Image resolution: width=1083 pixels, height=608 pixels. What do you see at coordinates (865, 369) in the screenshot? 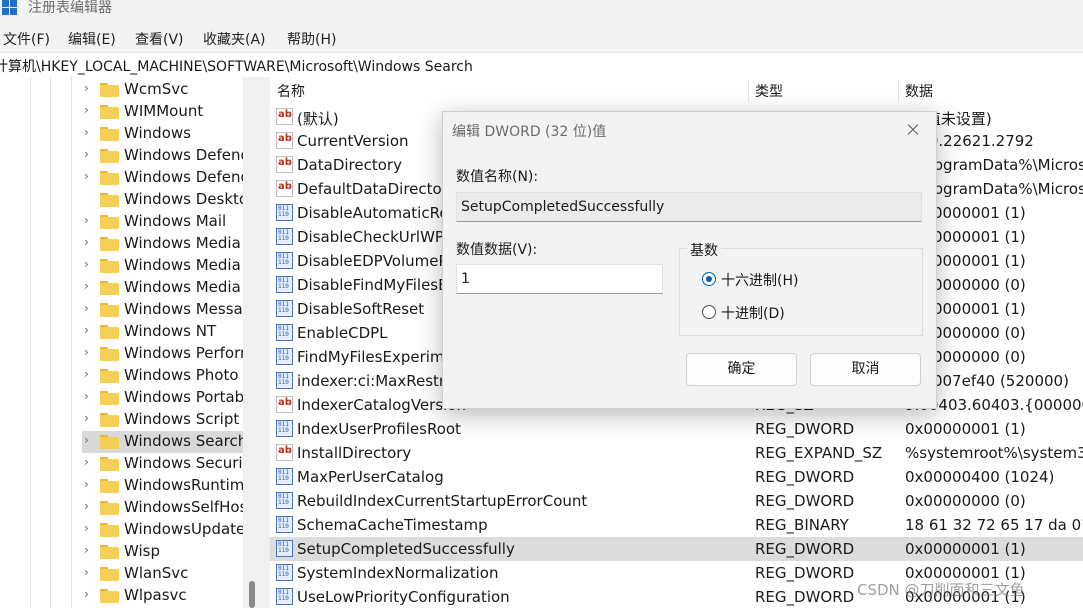
I see `cancel-button: 取消` at bounding box center [865, 369].